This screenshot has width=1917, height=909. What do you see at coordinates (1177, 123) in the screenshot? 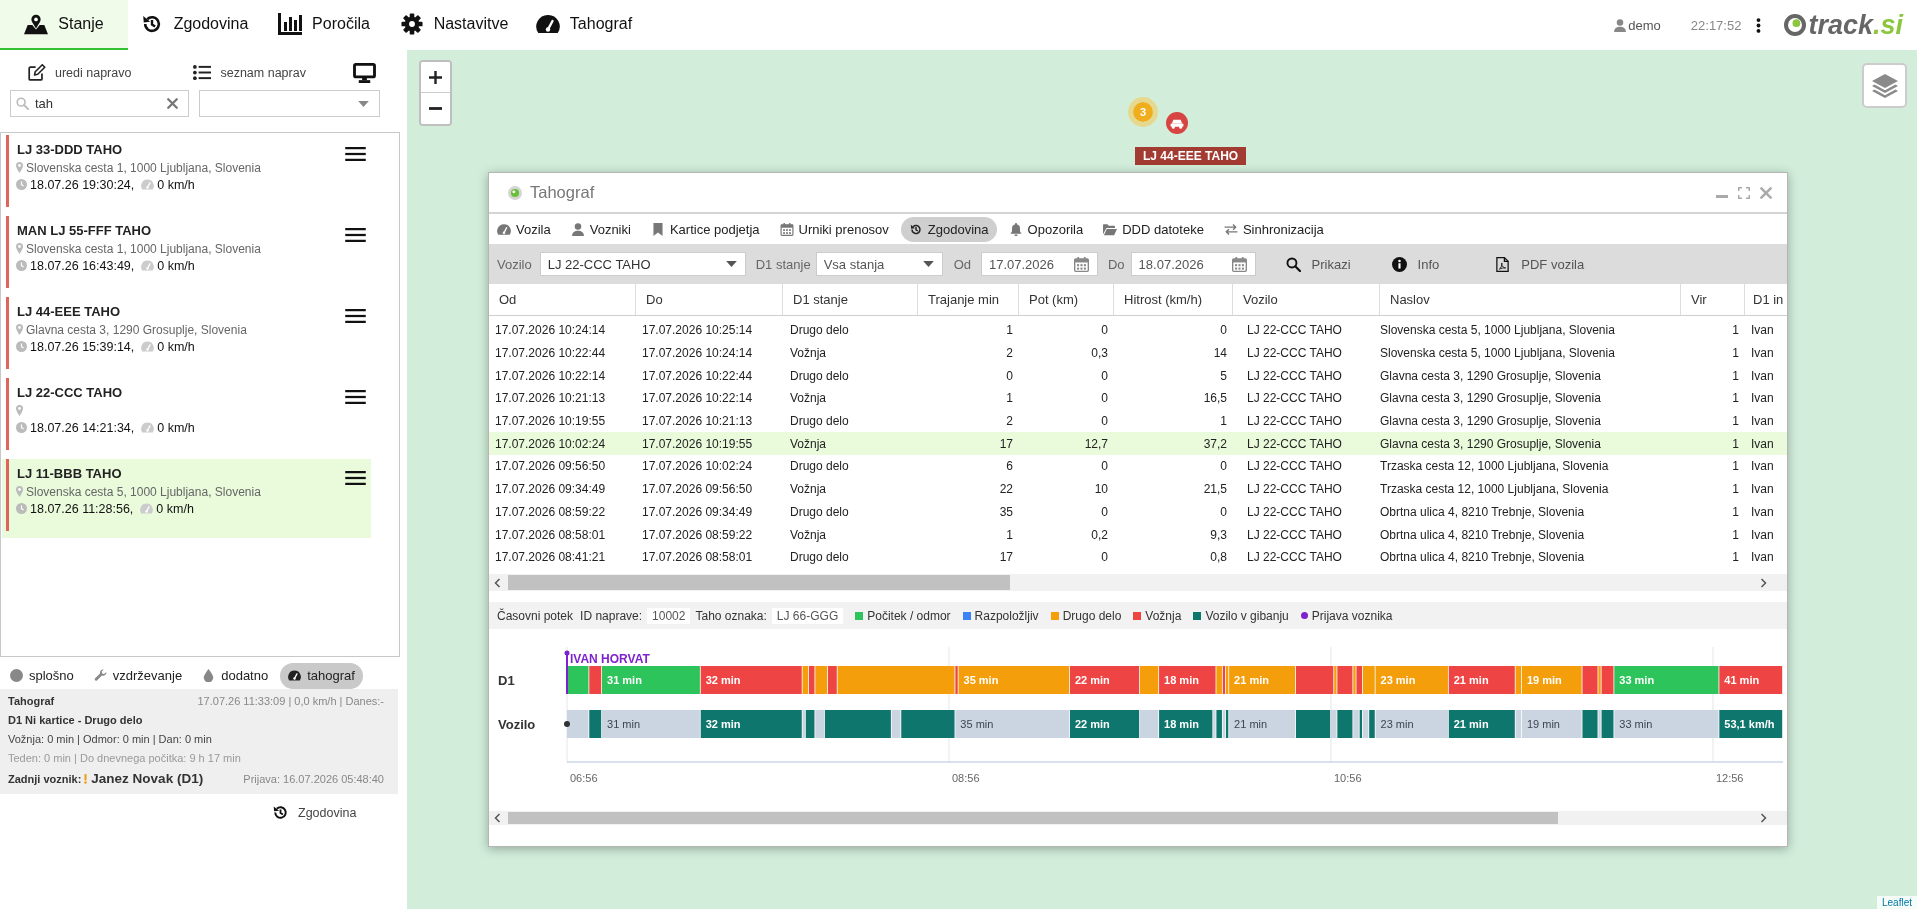
I see `car-marker-icon` at bounding box center [1177, 123].